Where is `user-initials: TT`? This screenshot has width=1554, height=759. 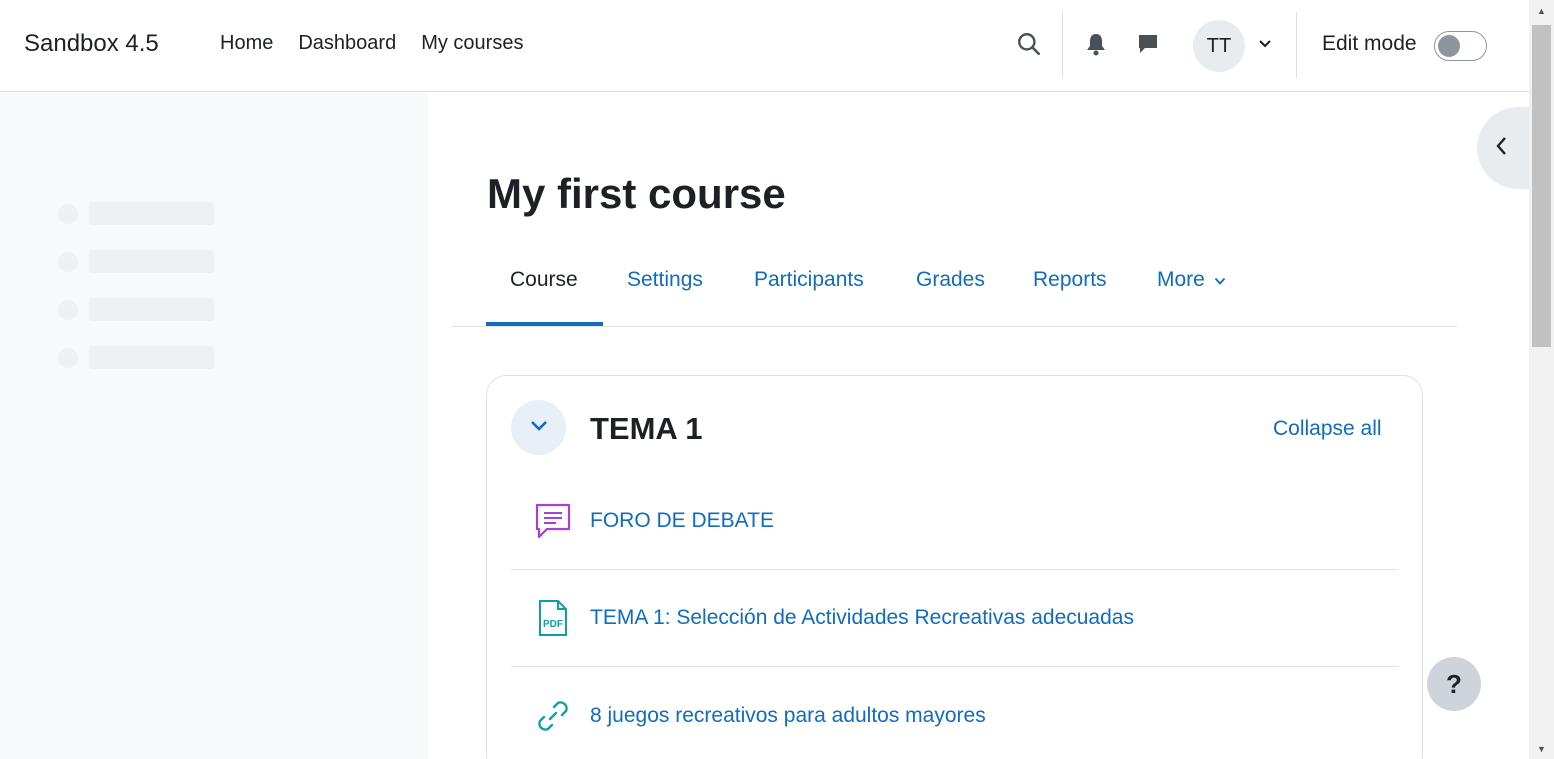
user-initials: TT is located at coordinates (1219, 45).